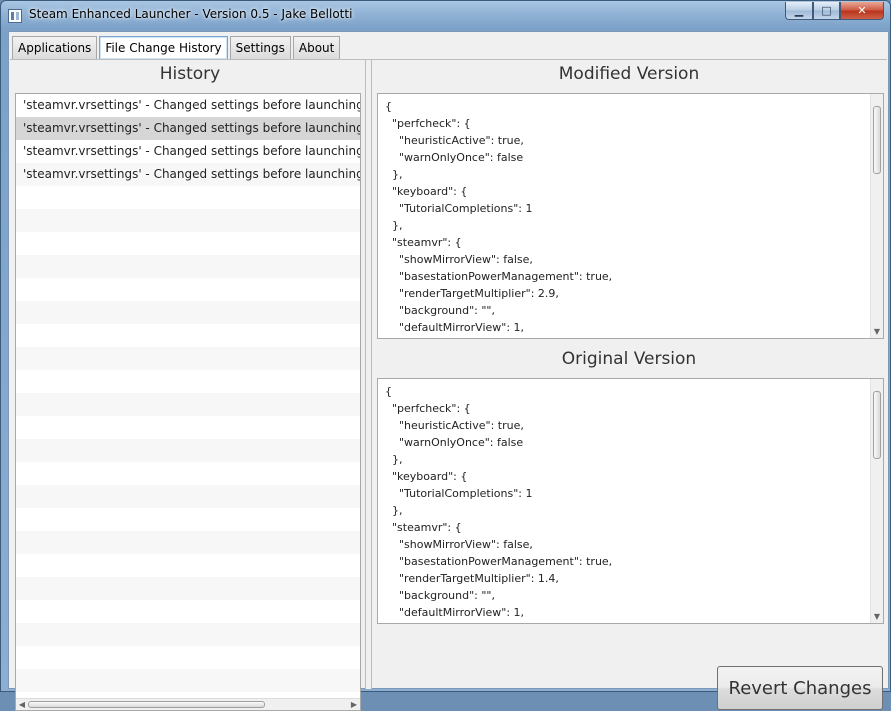 The image size is (891, 711). What do you see at coordinates (316, 47) in the screenshot?
I see `tab-about: About` at bounding box center [316, 47].